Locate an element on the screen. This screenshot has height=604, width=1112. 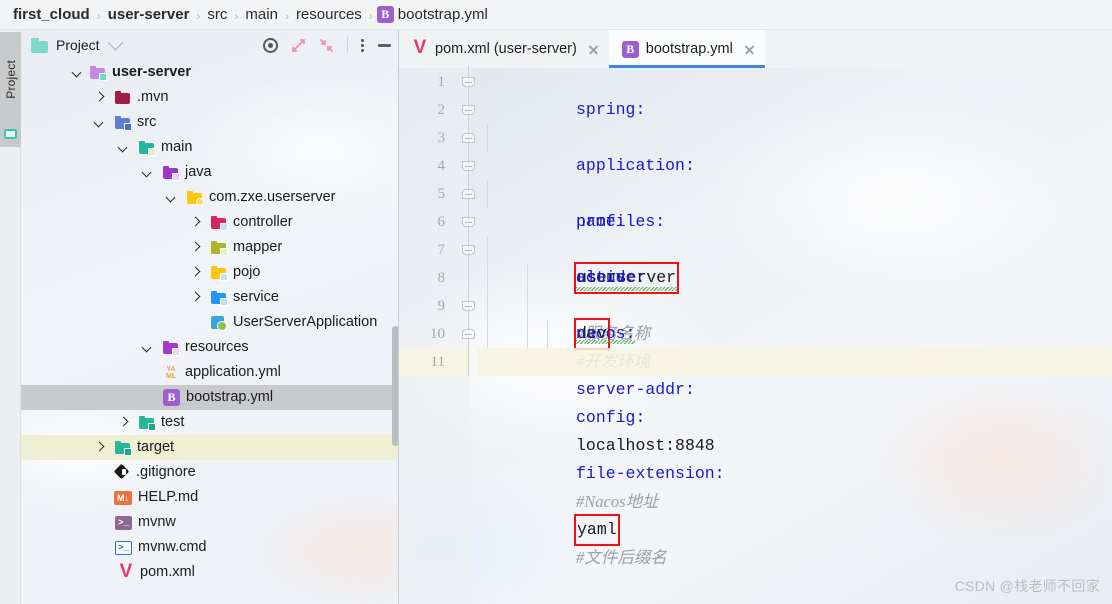
project-title-group: Project is located at coordinates (65, 45).